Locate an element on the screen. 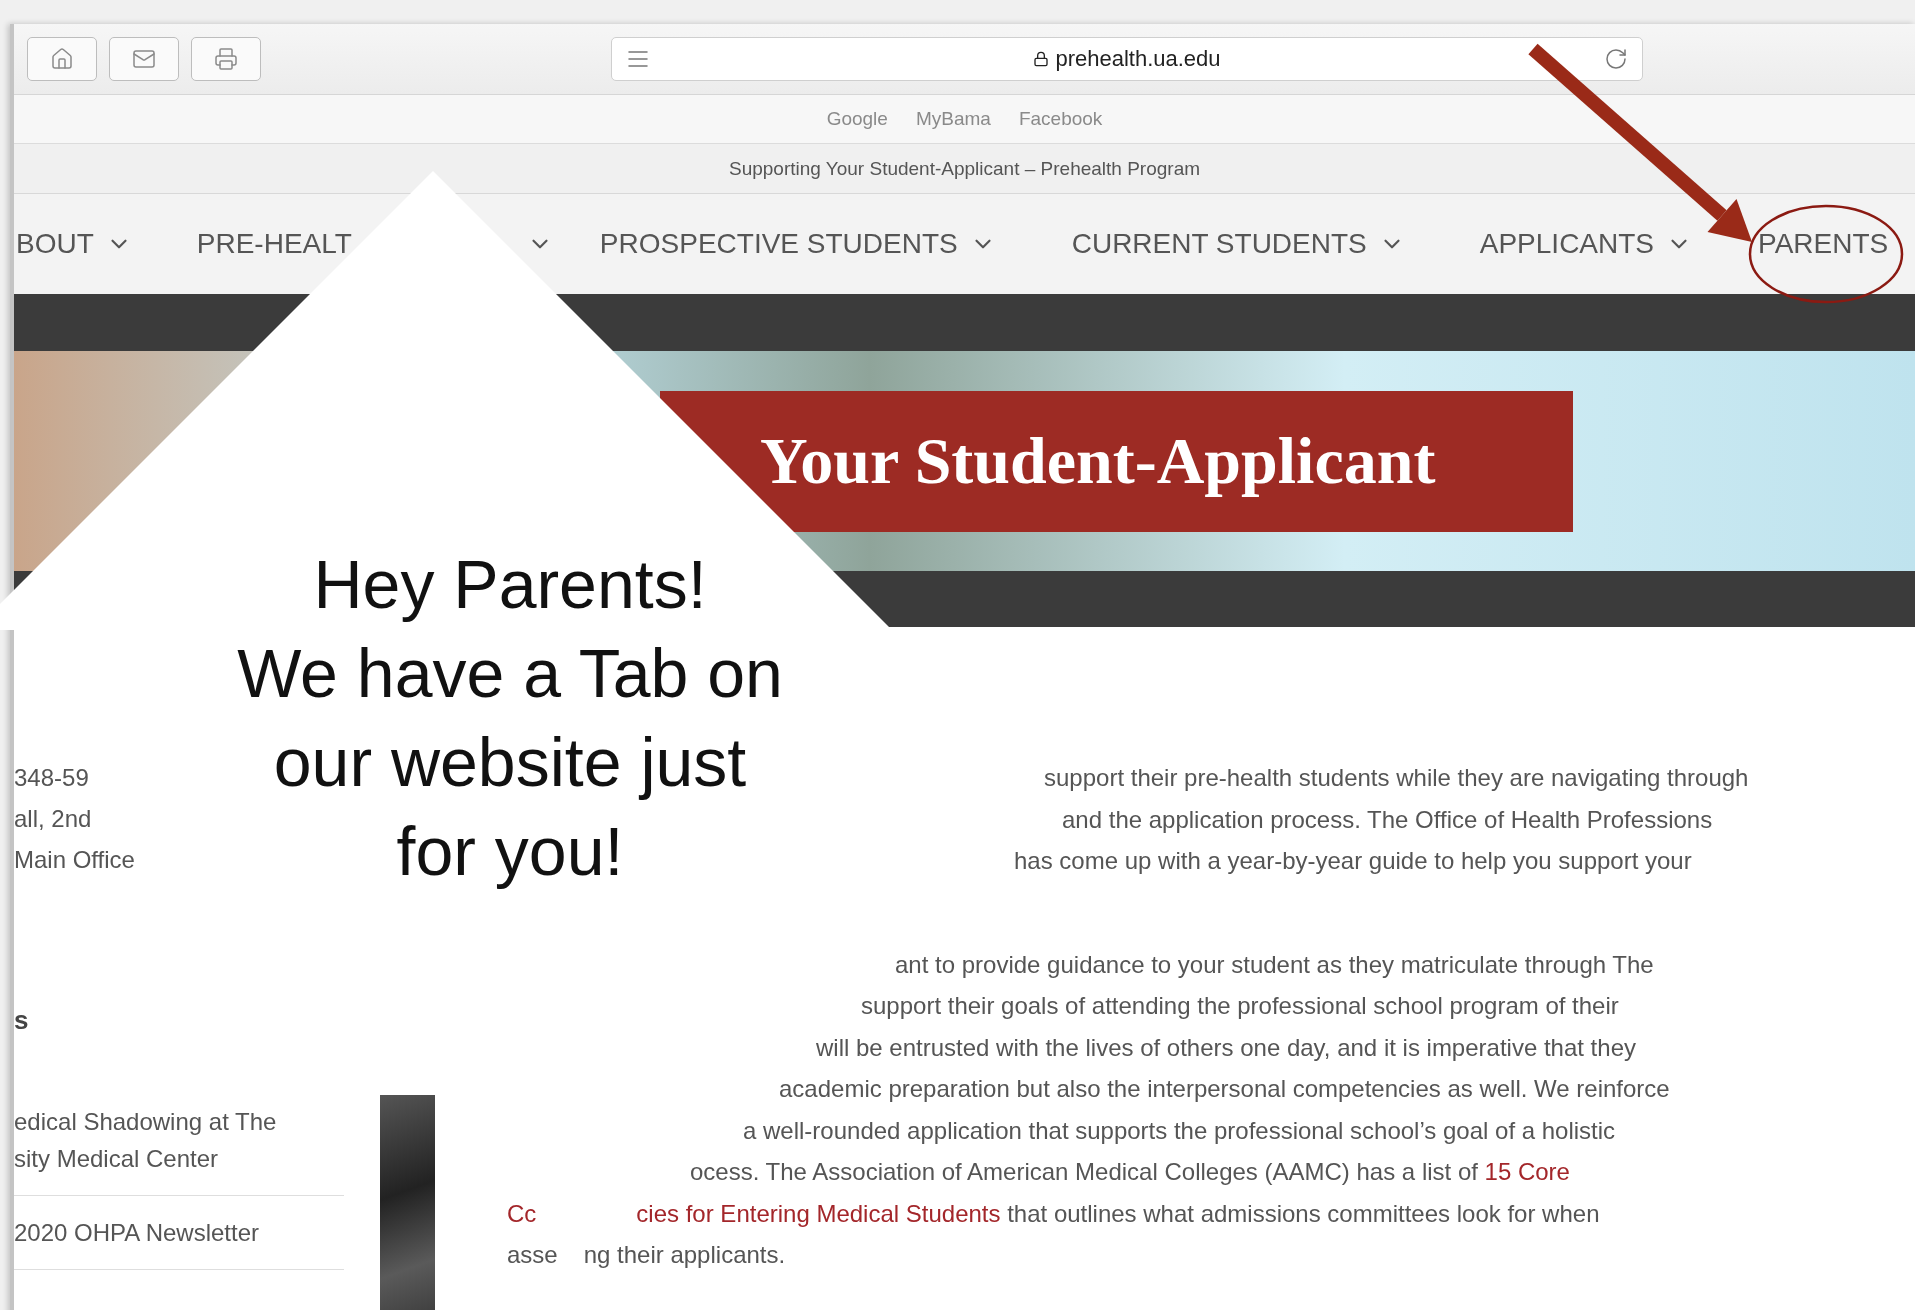  nav-menu-item: CURRENT STUDENTS is located at coordinates (1238, 244).